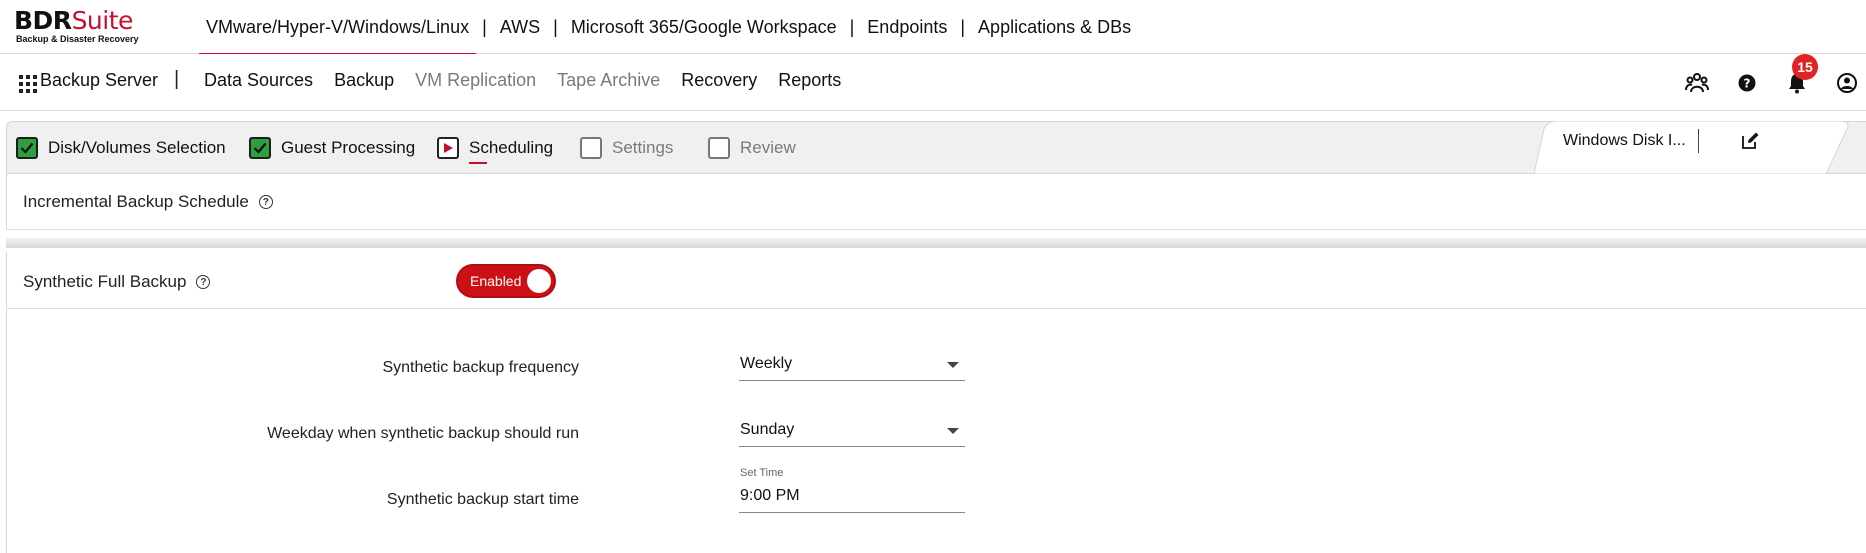 The height and width of the screenshot is (553, 1866). I want to click on product-tab-vmware: VMware/Hyper-V/Windows/Linux, so click(338, 27).